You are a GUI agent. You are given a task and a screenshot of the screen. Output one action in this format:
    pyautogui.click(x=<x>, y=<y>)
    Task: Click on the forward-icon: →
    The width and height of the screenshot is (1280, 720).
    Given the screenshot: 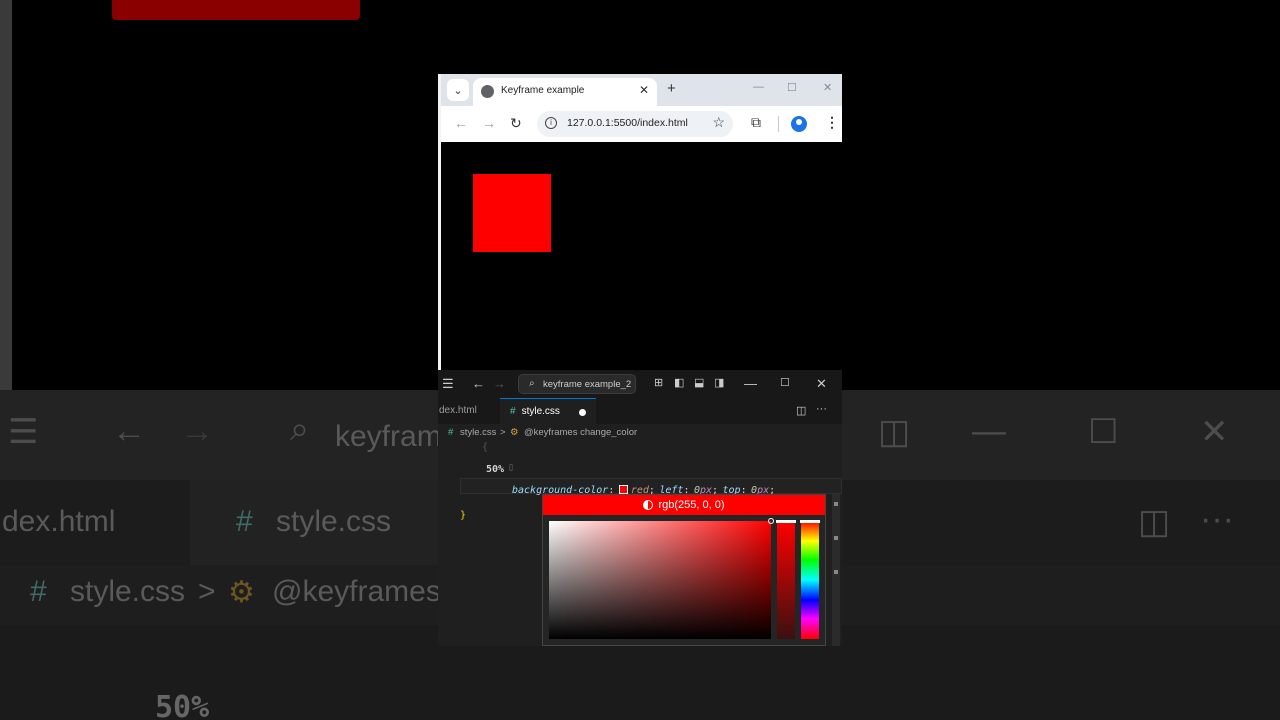 What is the action you would take?
    pyautogui.click(x=489, y=123)
    